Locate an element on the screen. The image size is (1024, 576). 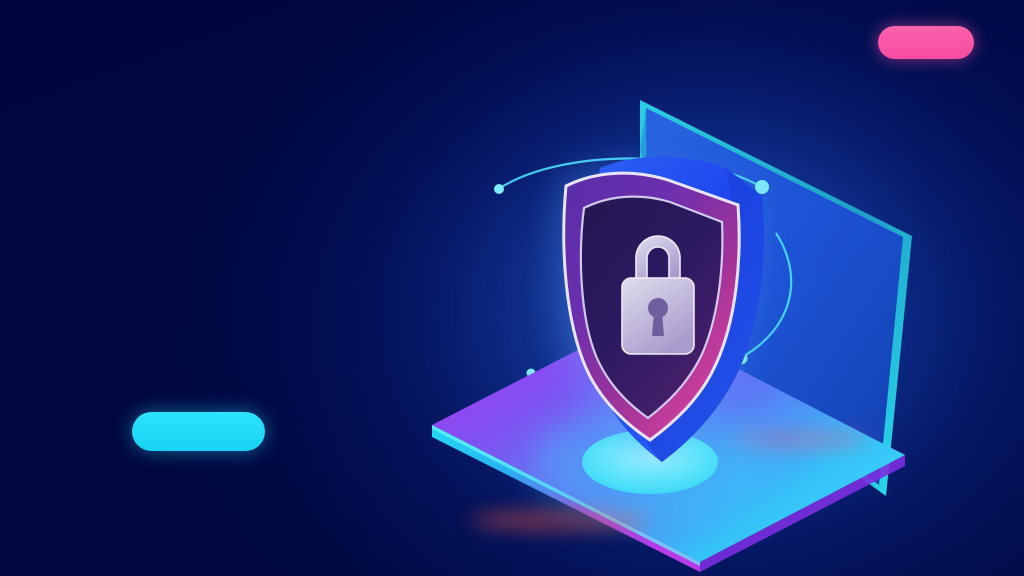
cta-button is located at coordinates (198, 431).